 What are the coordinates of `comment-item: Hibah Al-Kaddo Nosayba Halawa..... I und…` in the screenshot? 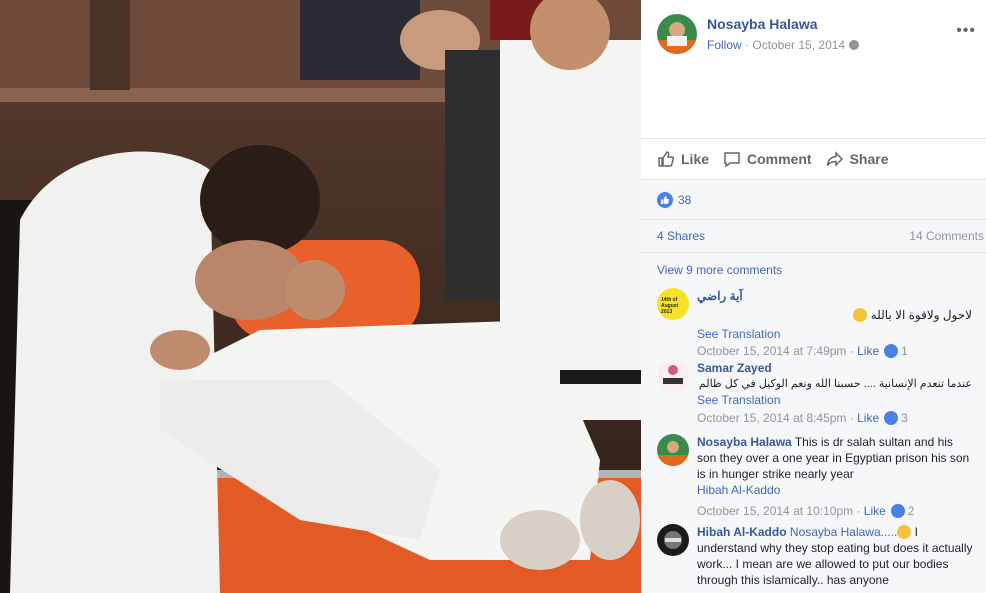 It's located at (813, 556).